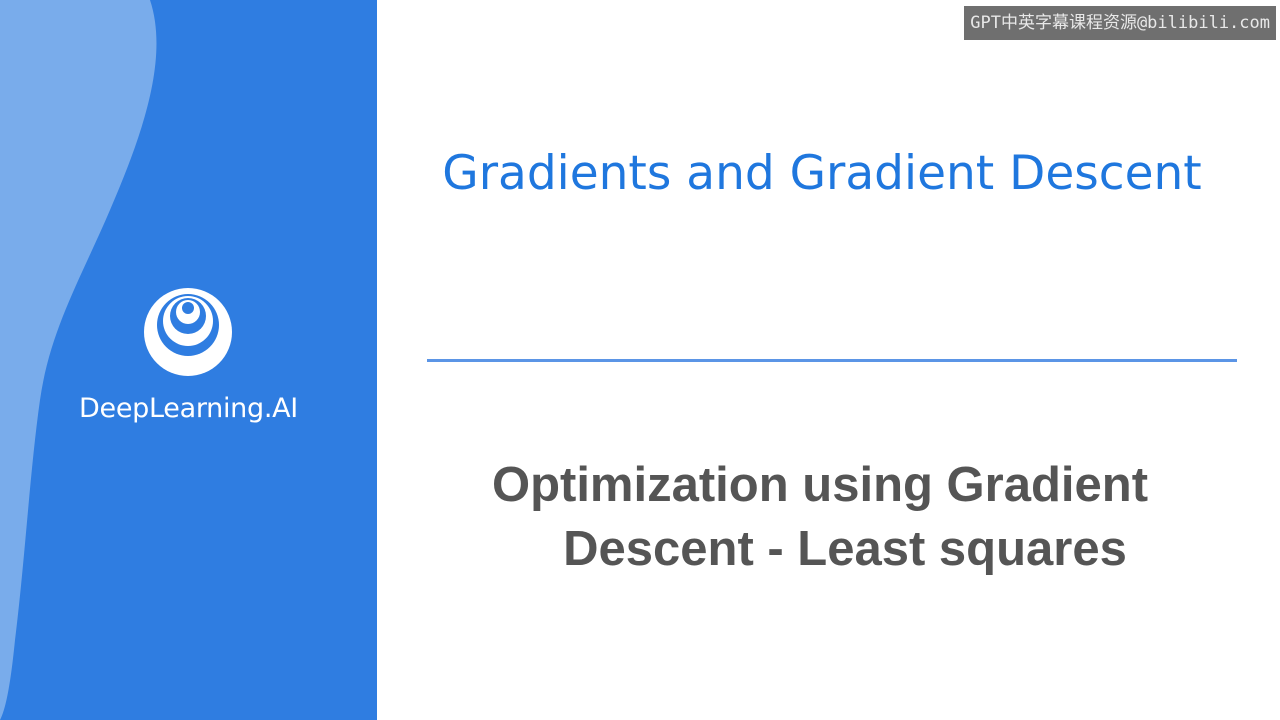 This screenshot has height=720, width=1280. Describe the element at coordinates (188, 332) in the screenshot. I see `concentric-circles-logo-icon` at that location.